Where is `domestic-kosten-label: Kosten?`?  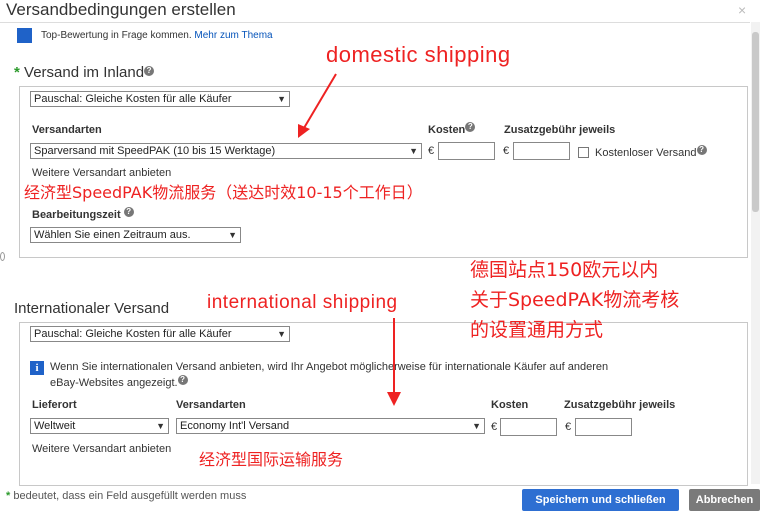
domestic-kosten-label: Kosten? is located at coordinates (452, 129).